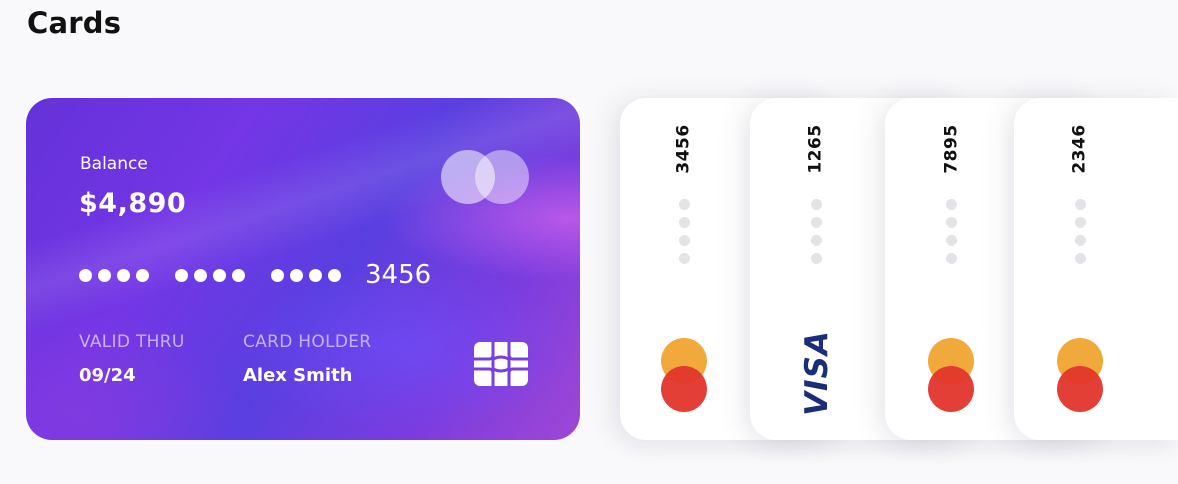 The height and width of the screenshot is (484, 1178). Describe the element at coordinates (398, 275) in the screenshot. I see `card-last-four: 3456` at that location.